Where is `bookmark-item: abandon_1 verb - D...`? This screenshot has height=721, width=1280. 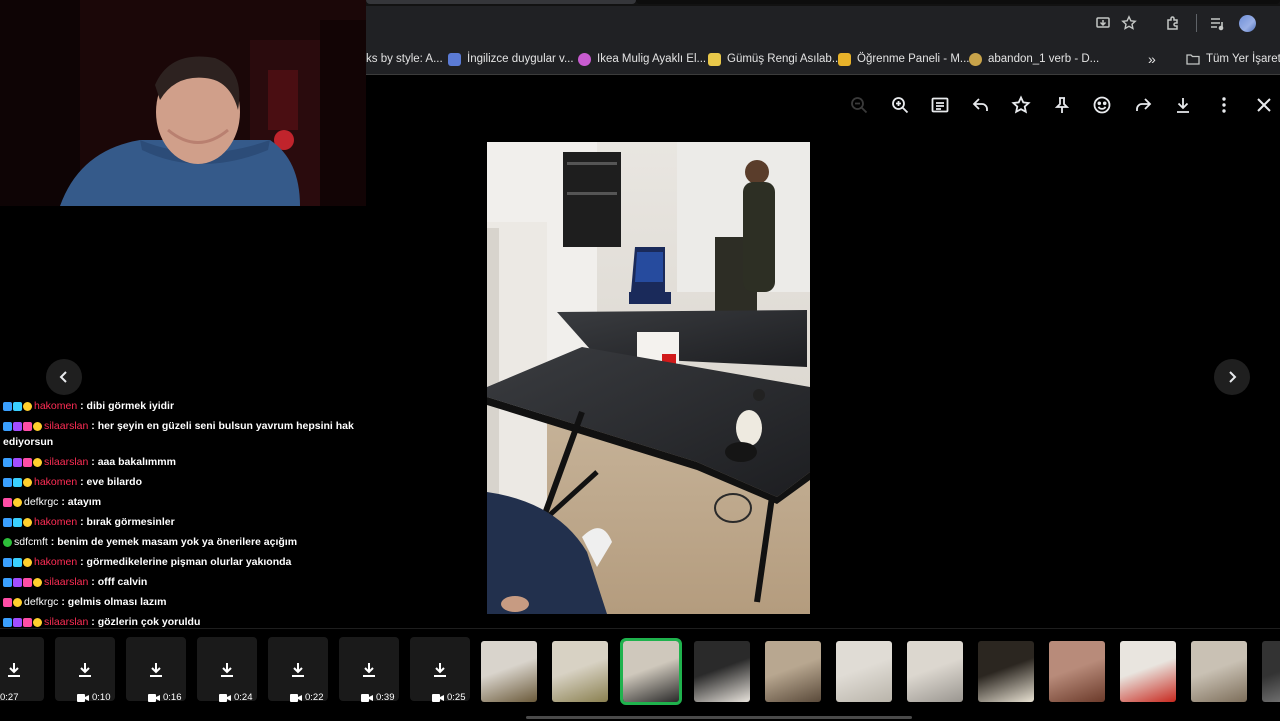
bookmark-item: abandon_1 verb - D... is located at coordinates (1034, 59).